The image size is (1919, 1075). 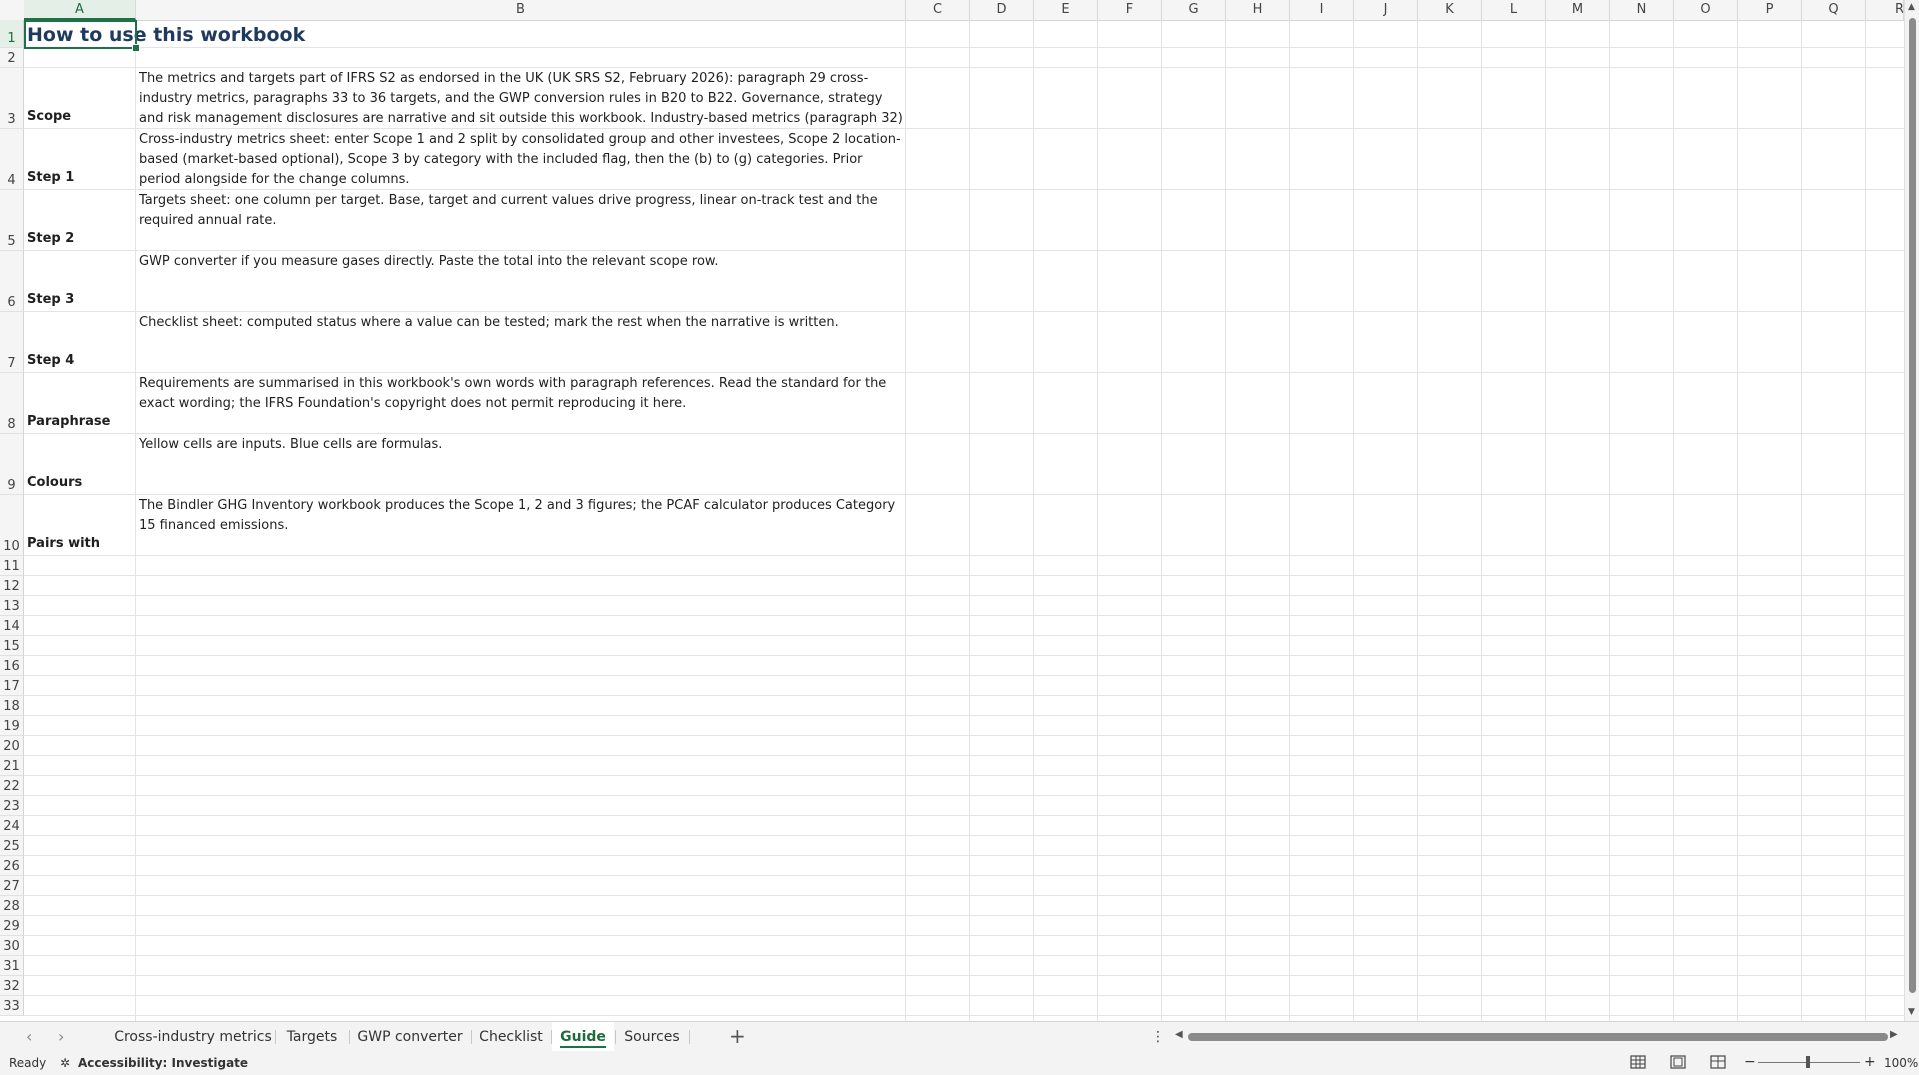 What do you see at coordinates (583, 1037) in the screenshot?
I see `tab-guide: Guide` at bounding box center [583, 1037].